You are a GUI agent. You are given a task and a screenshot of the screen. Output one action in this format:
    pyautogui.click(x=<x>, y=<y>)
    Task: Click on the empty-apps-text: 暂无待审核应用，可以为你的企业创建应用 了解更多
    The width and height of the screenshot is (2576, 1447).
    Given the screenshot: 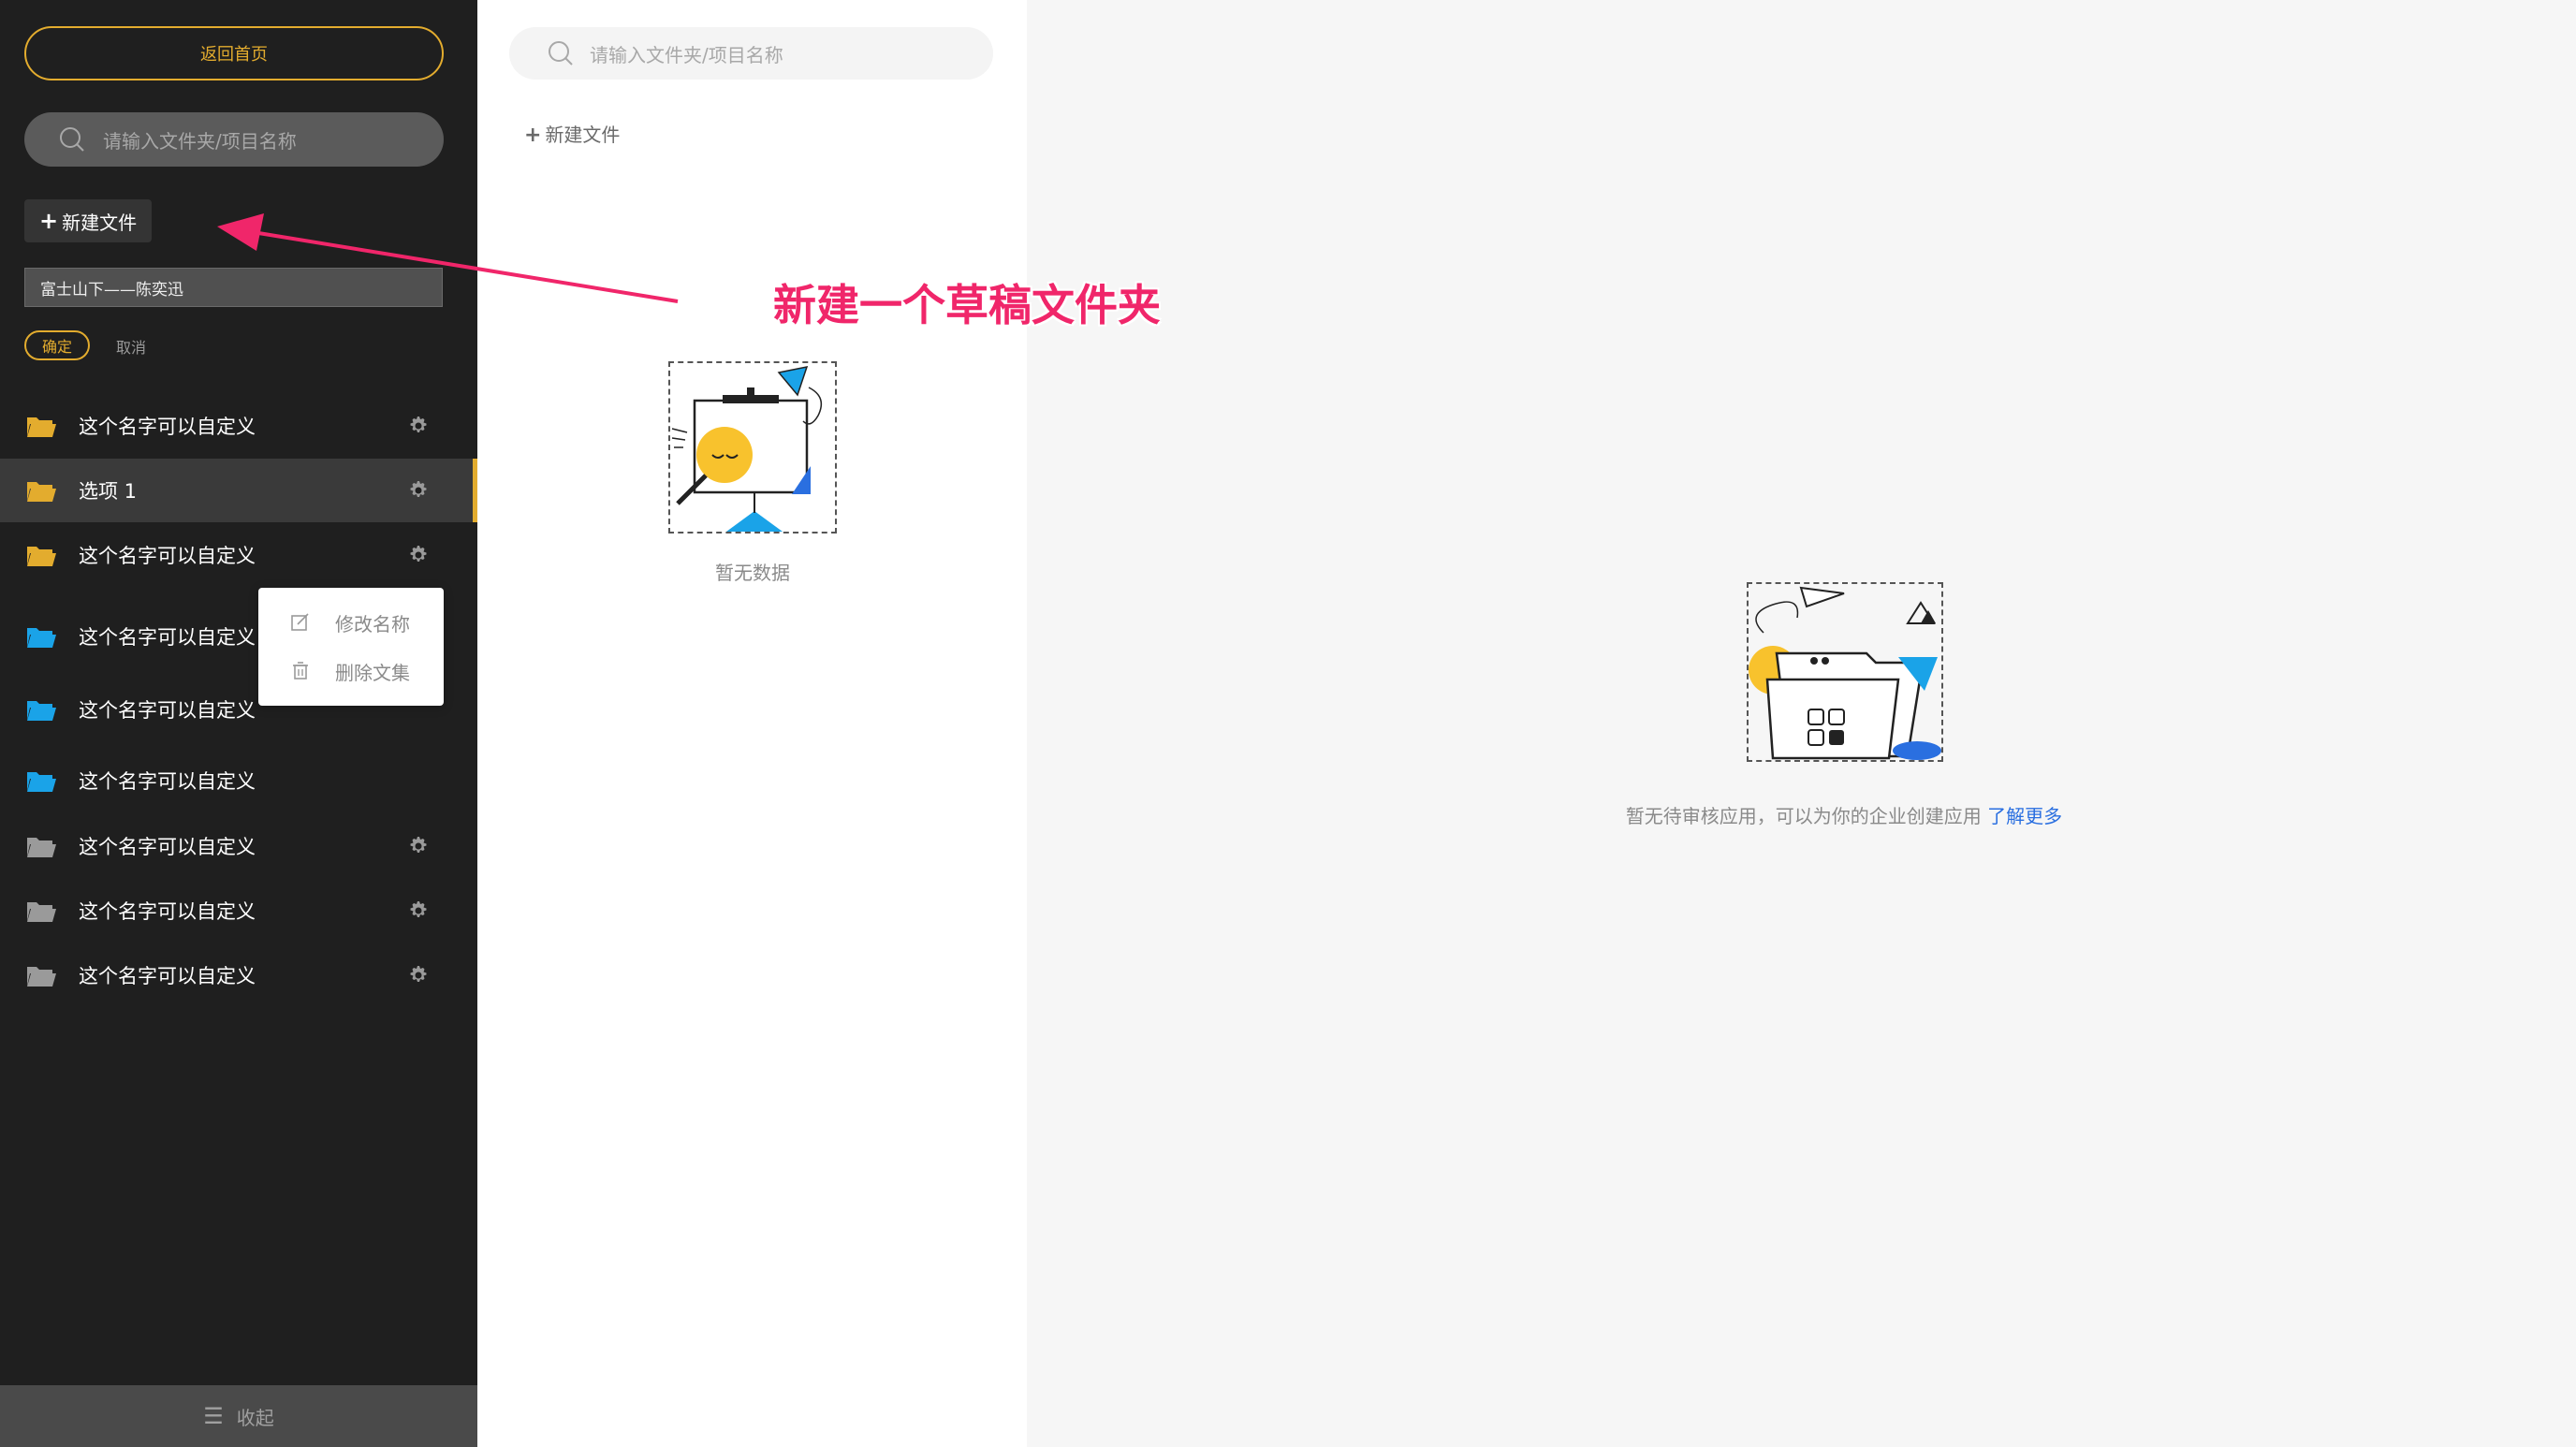 What is the action you would take?
    pyautogui.click(x=1844, y=815)
    